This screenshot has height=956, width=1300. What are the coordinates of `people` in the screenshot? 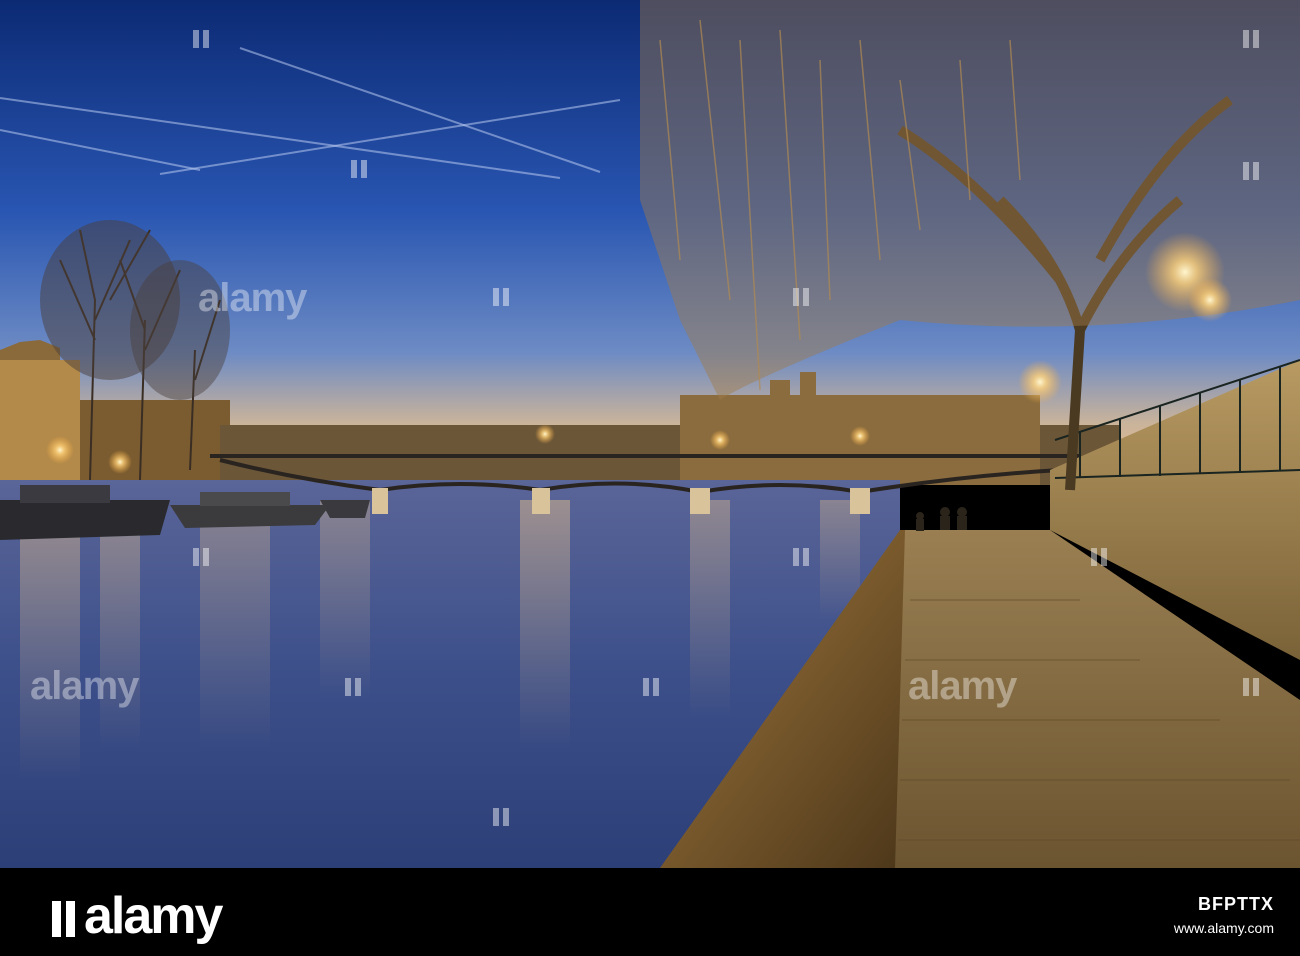 It's located at (941, 519).